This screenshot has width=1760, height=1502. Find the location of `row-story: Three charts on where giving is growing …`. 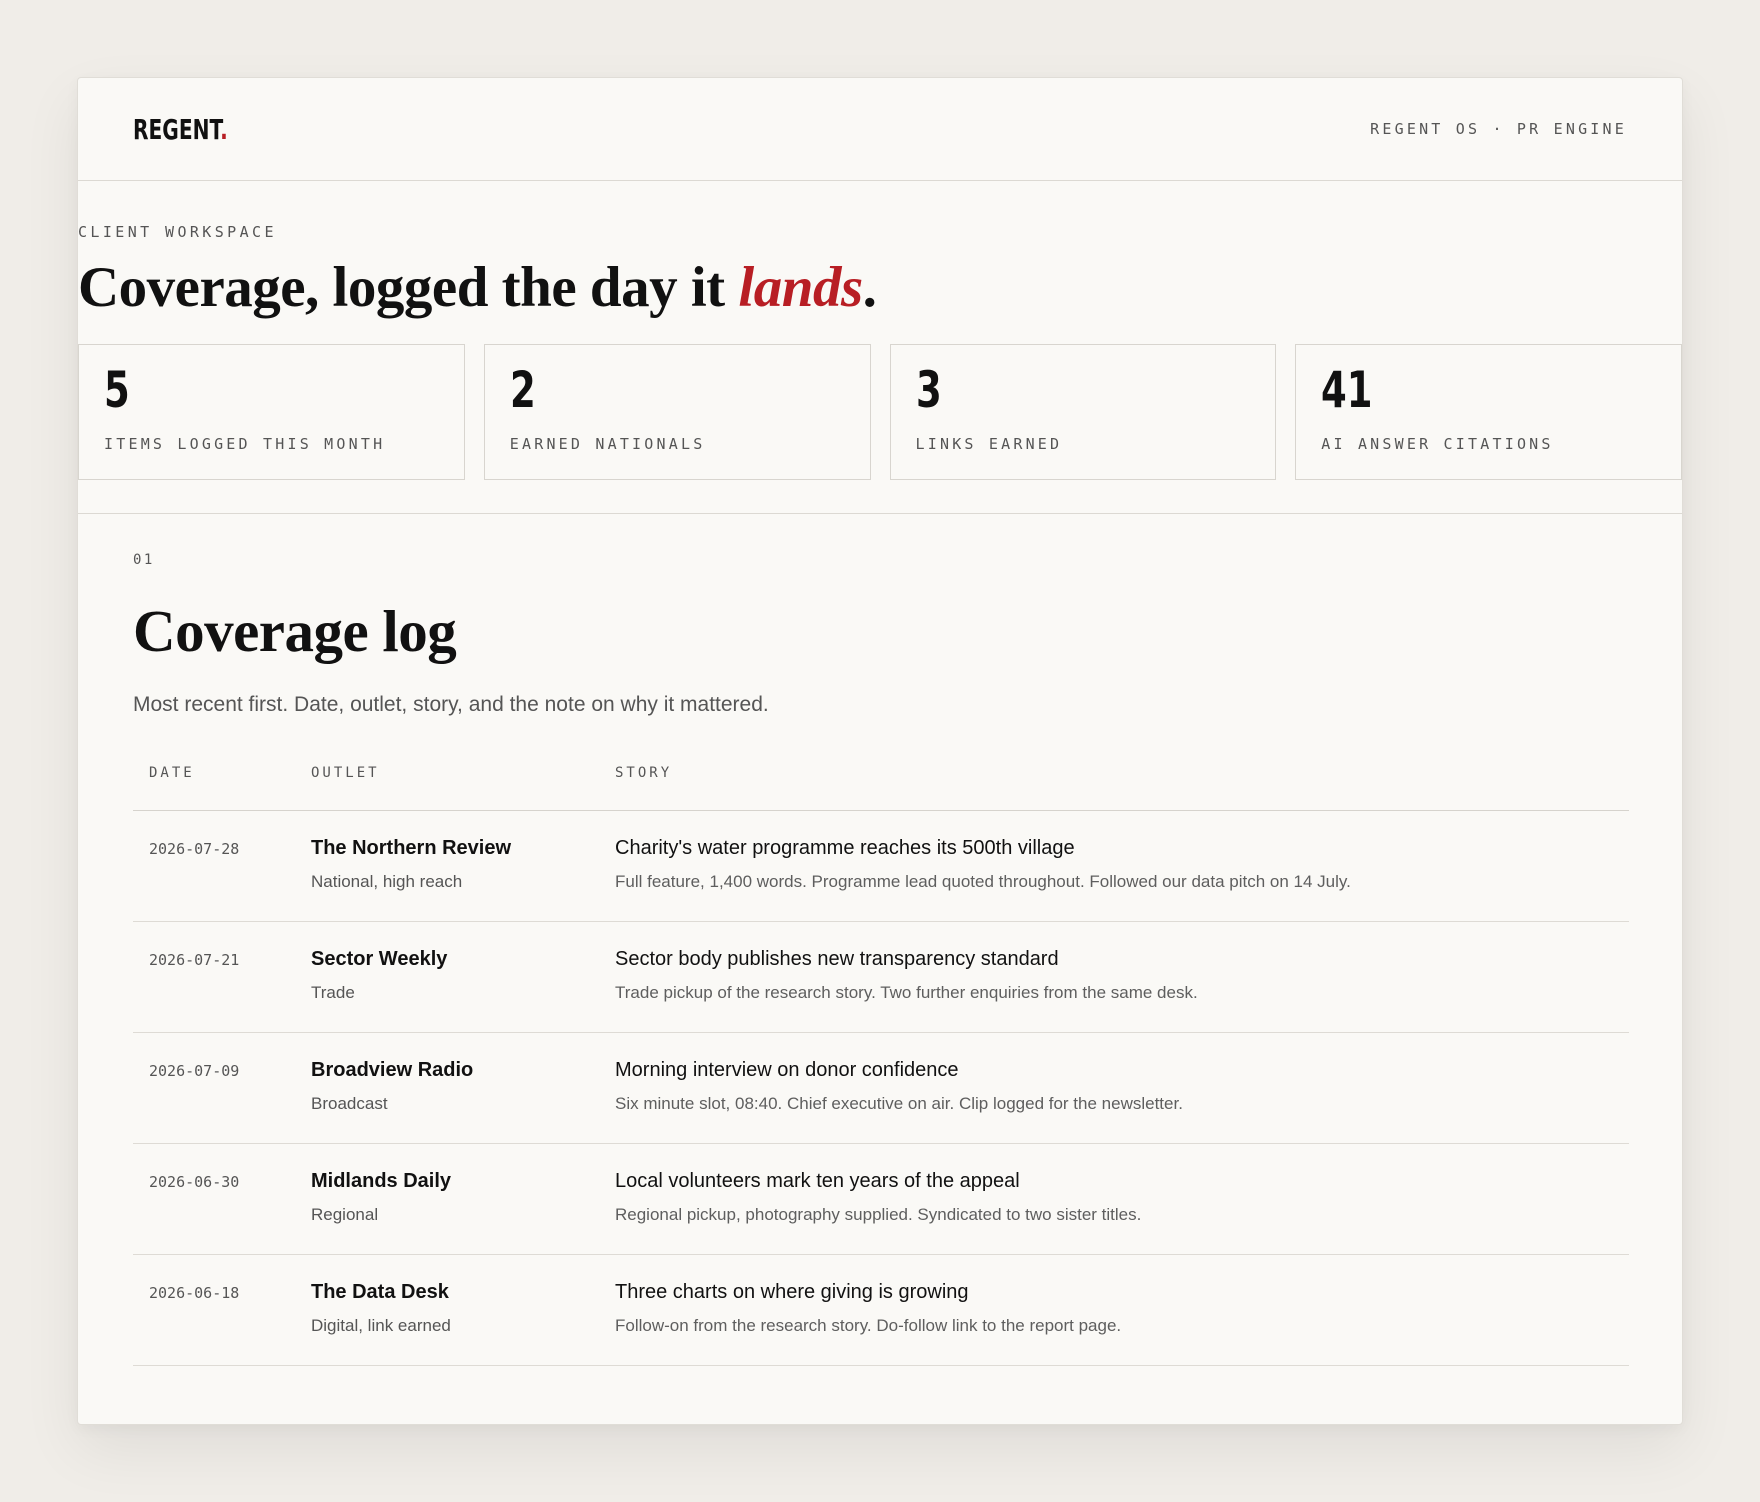

row-story: Three charts on where giving is growing … is located at coordinates (1122, 1310).